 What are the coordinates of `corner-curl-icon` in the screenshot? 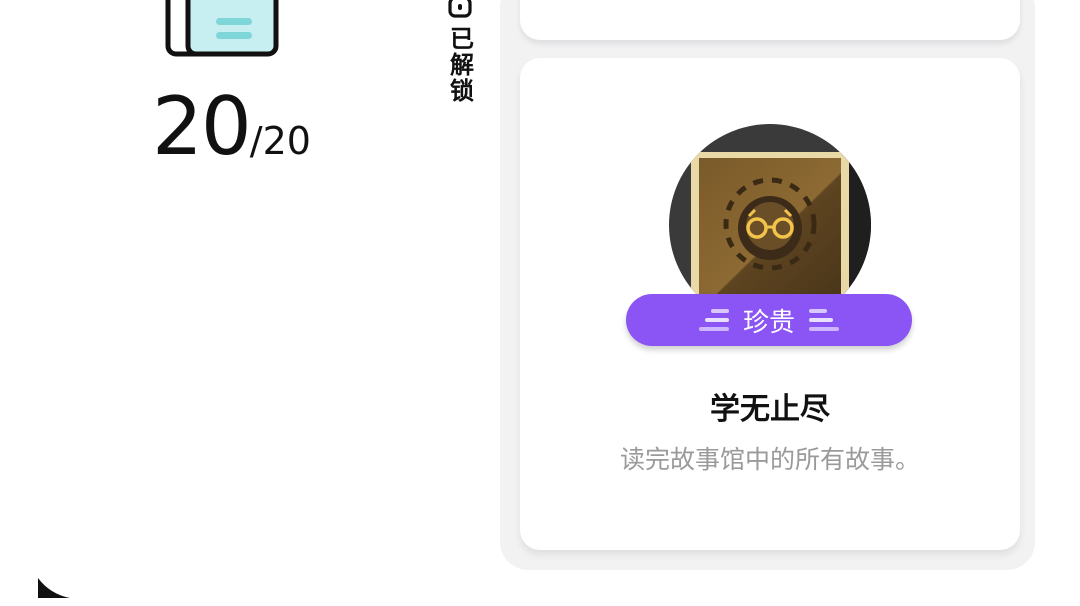 It's located at (54, 588).